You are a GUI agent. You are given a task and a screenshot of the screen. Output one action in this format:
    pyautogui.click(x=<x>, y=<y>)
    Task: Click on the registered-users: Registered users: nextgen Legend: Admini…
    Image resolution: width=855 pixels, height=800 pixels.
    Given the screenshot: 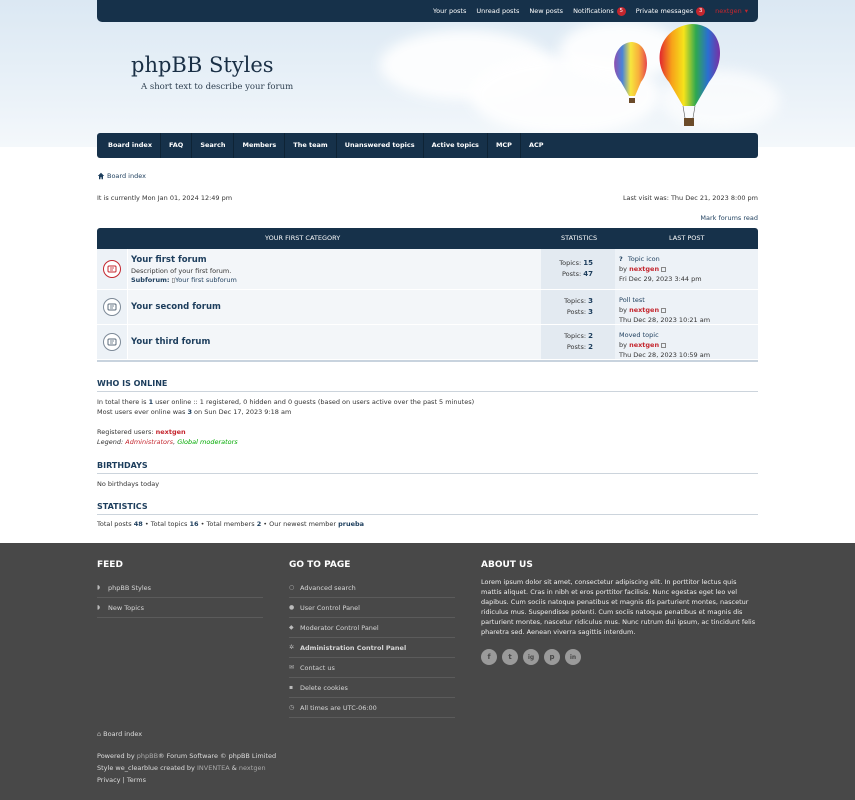 What is the action you would take?
    pyautogui.click(x=167, y=437)
    